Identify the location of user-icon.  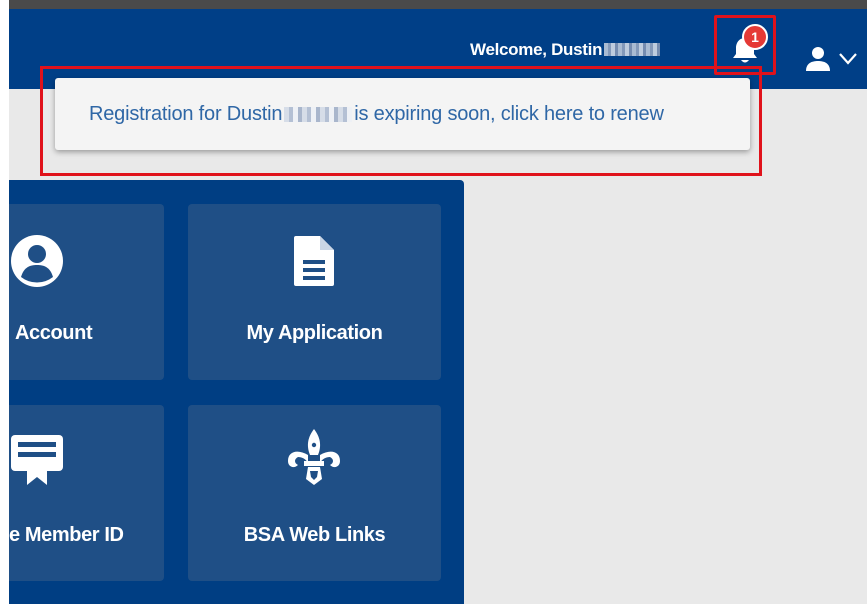
(818, 59).